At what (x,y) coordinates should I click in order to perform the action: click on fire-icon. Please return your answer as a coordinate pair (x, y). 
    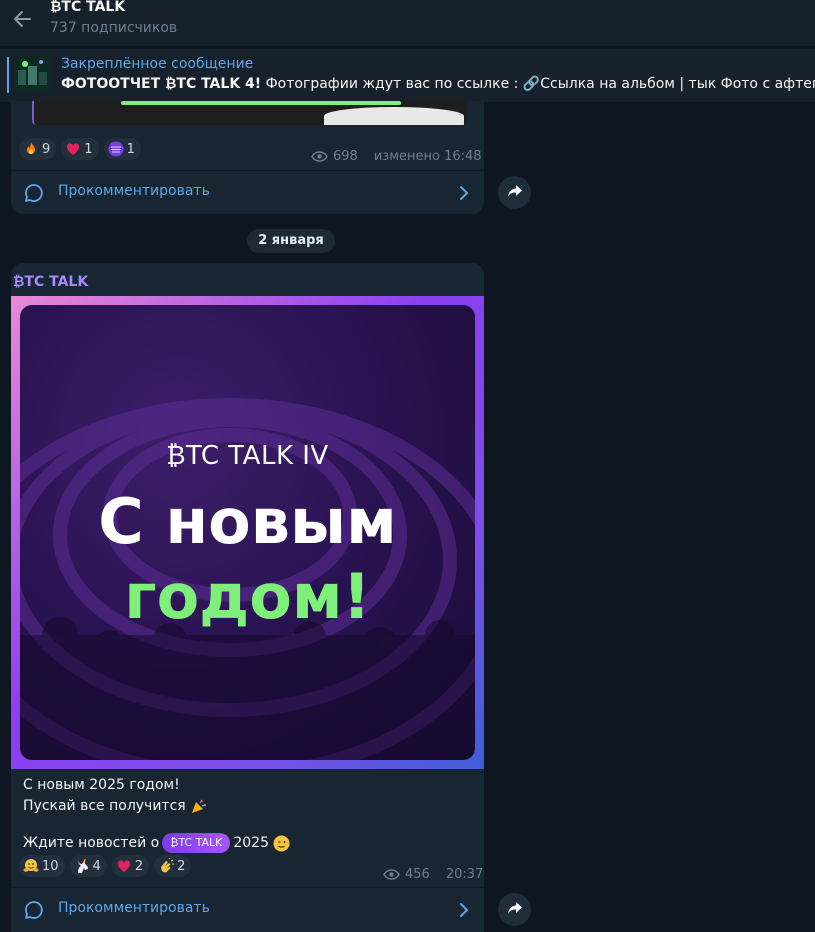
    Looking at the image, I should click on (31, 149).